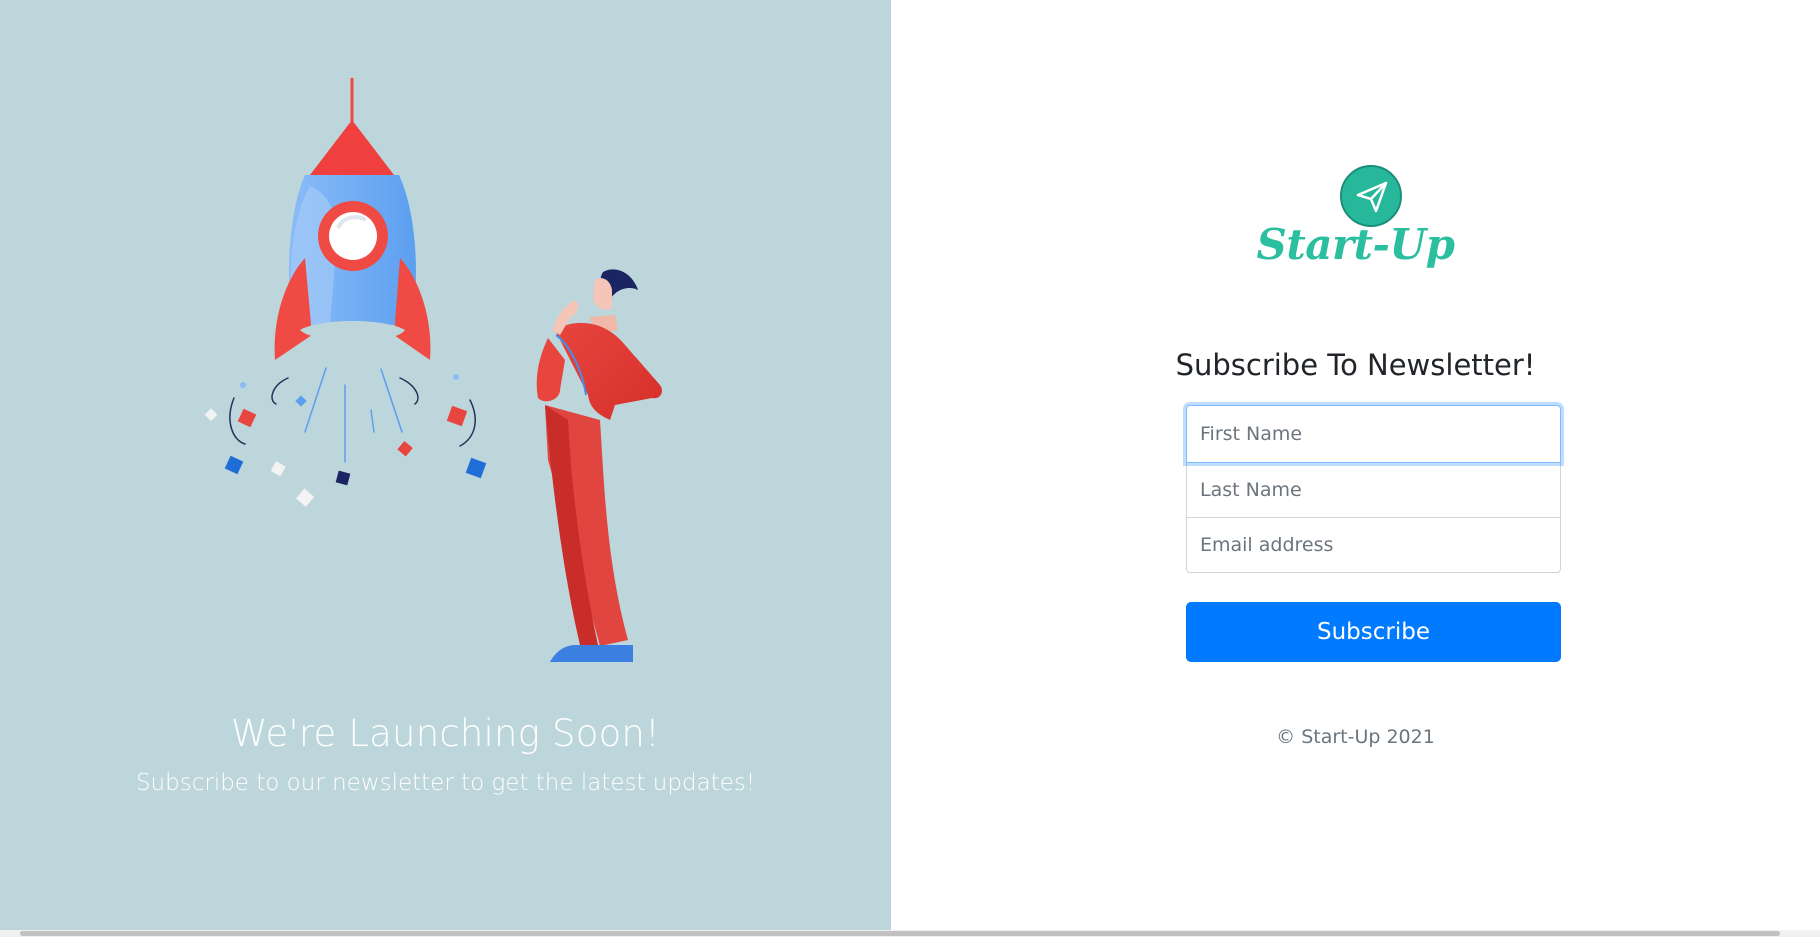  What do you see at coordinates (900, 933) in the screenshot?
I see `scrollbar-thumb` at bounding box center [900, 933].